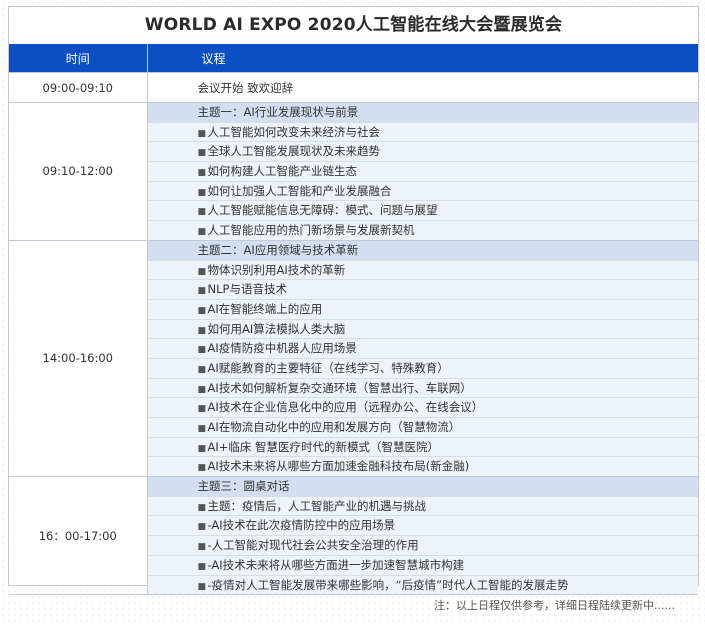 This screenshot has height=624, width=705. Describe the element at coordinates (422, 191) in the screenshot. I see `list-item: ■如何让加强人工智能和产业发展融合` at that location.